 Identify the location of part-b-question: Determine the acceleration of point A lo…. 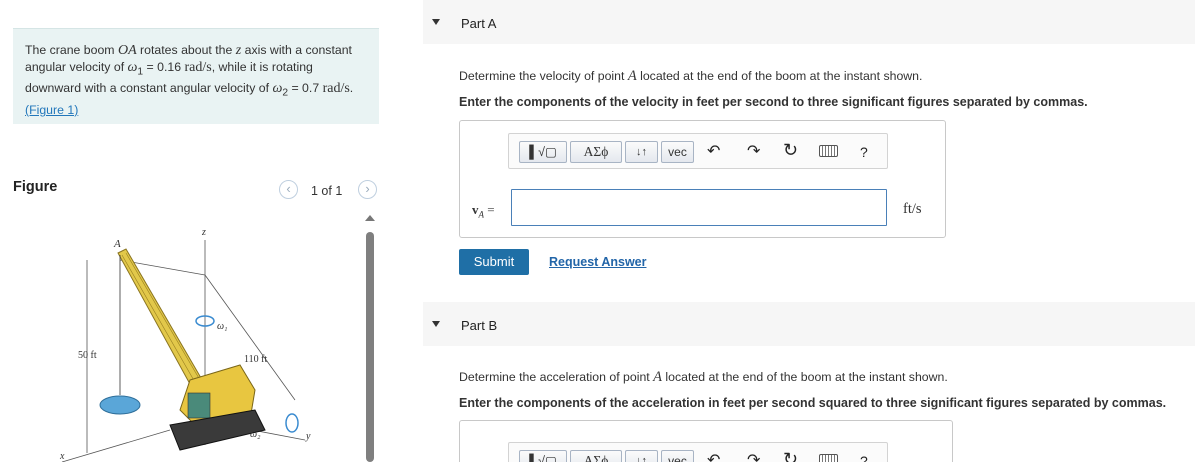
(703, 377).